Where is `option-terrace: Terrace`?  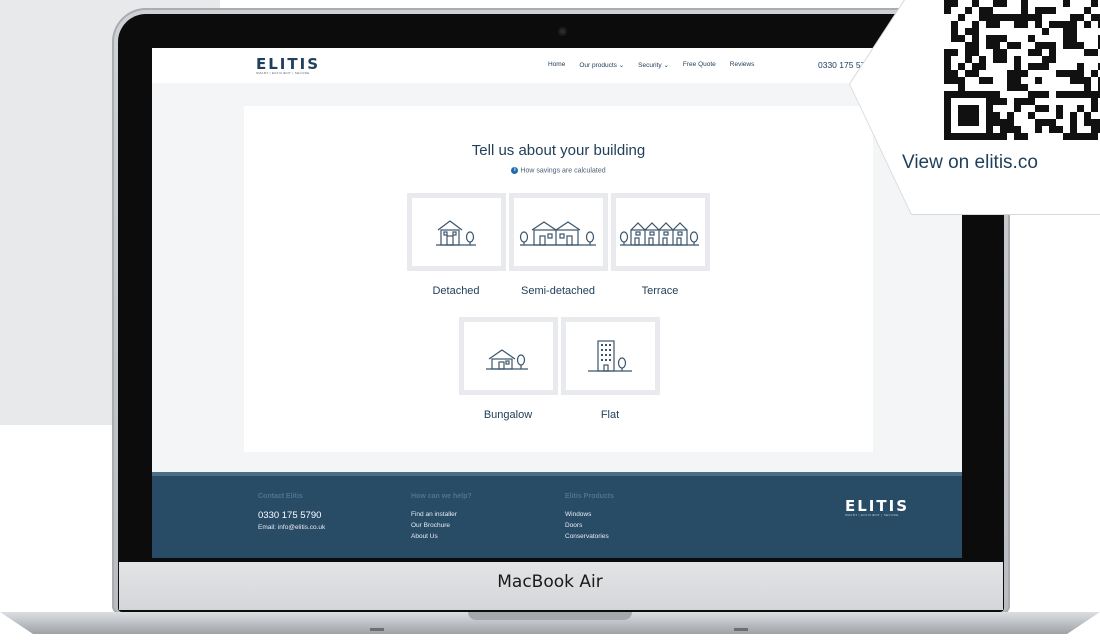
option-terrace: Terrace is located at coordinates (660, 245).